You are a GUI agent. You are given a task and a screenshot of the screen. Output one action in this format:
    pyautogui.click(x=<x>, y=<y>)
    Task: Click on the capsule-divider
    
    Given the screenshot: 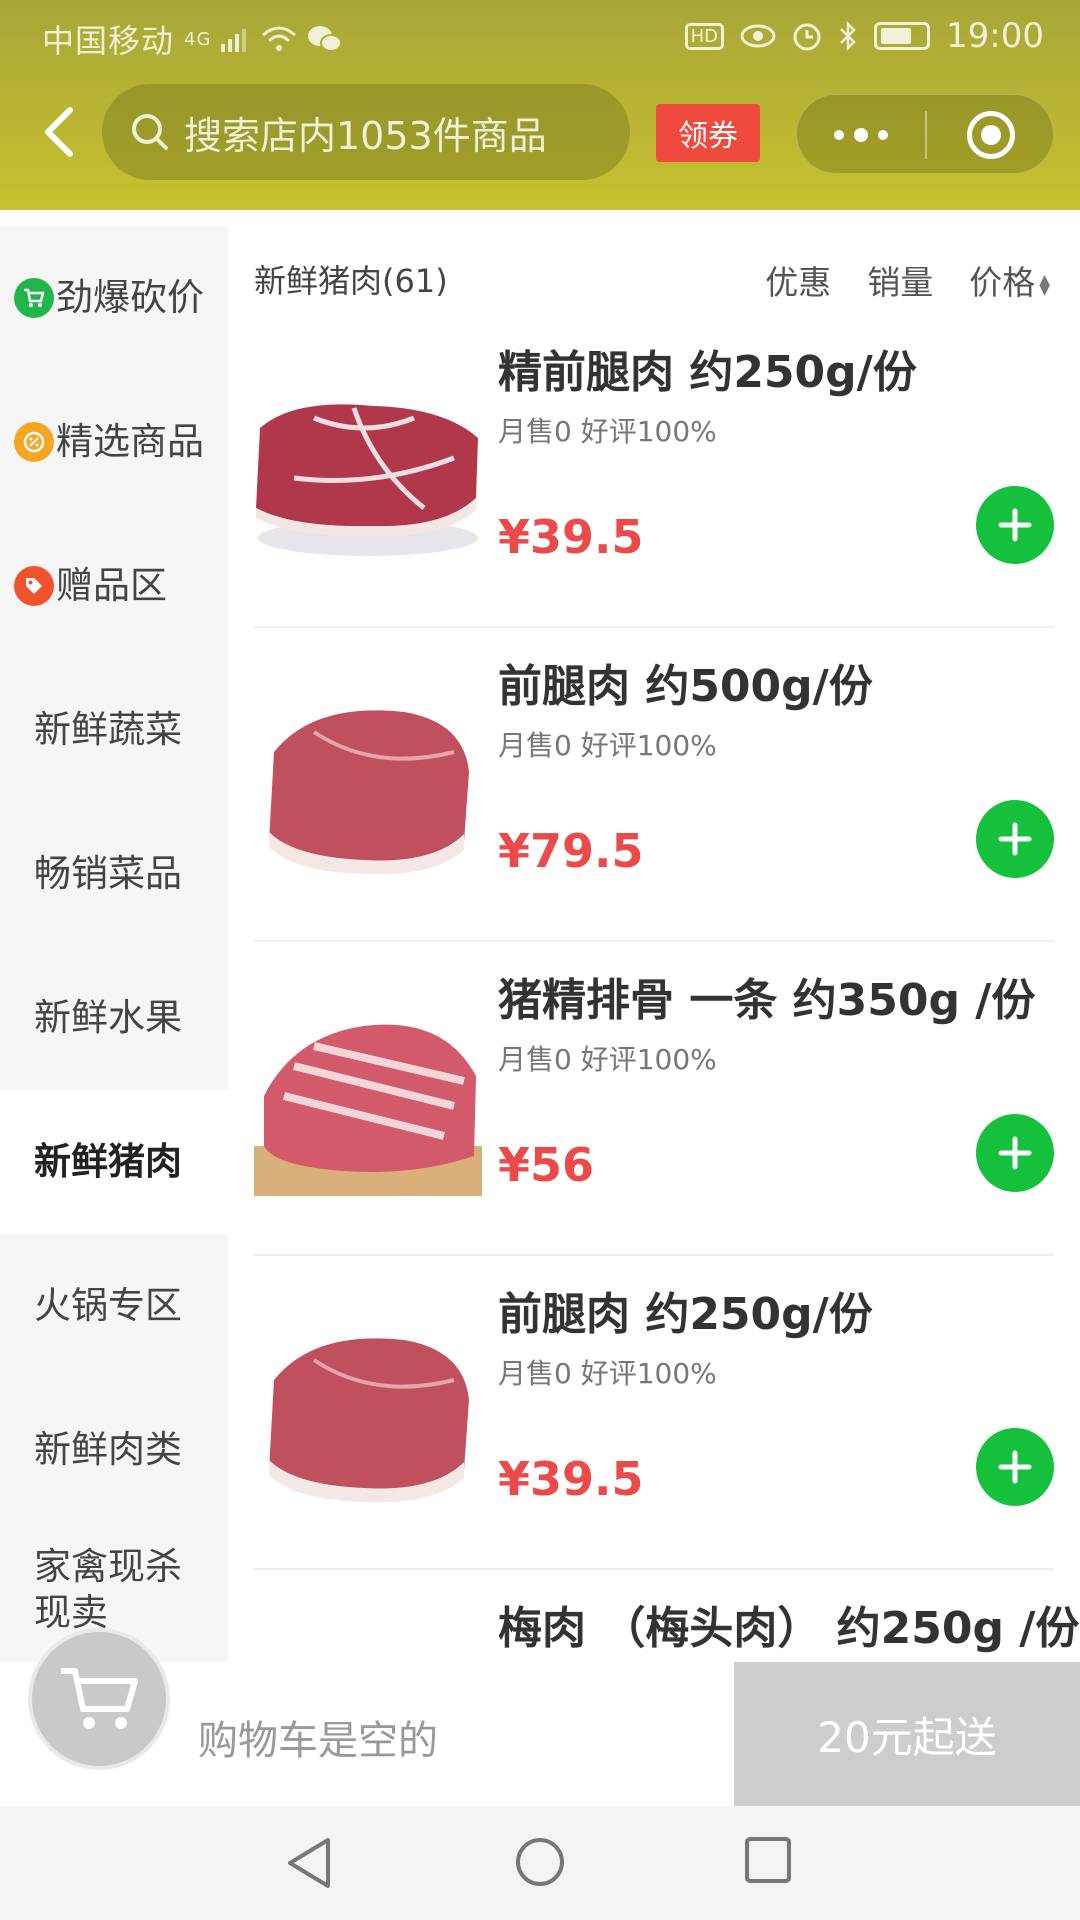 What is the action you would take?
    pyautogui.click(x=926, y=135)
    